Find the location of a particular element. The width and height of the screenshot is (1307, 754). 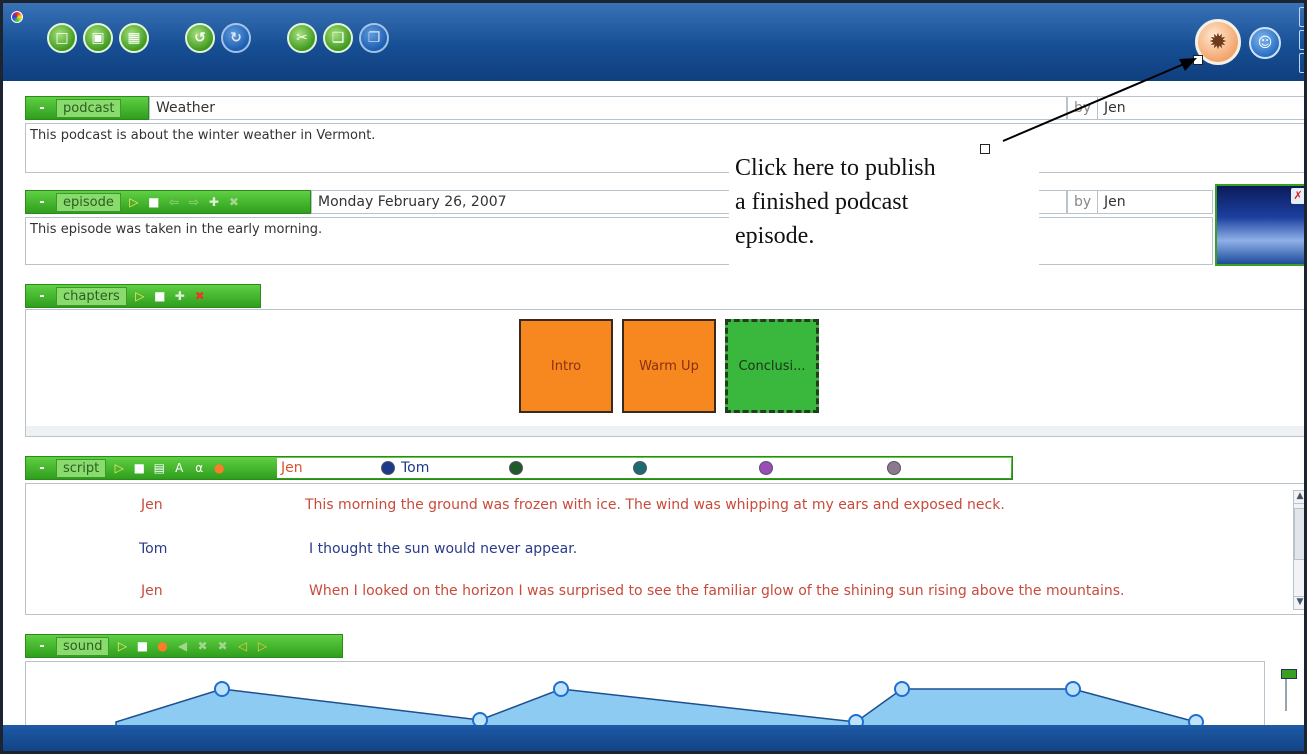

podcast-by-label: by is located at coordinates (1082, 108).